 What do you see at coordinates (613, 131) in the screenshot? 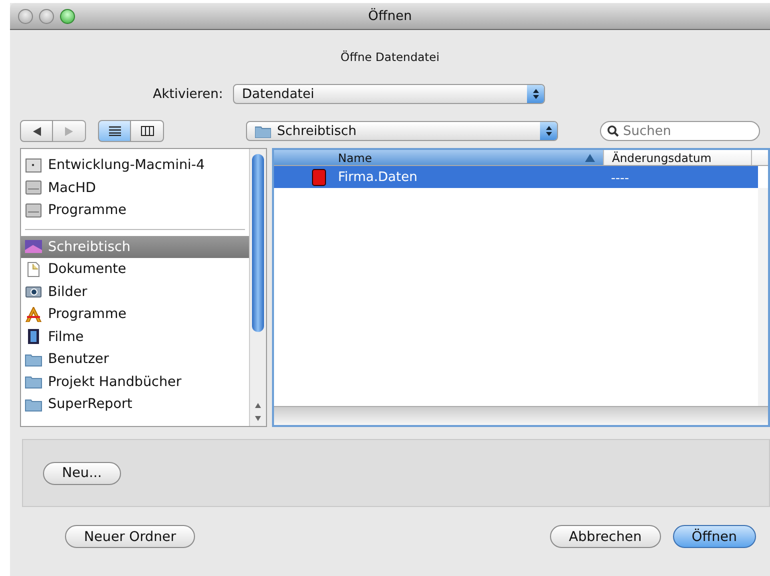
I see `search-icon` at bounding box center [613, 131].